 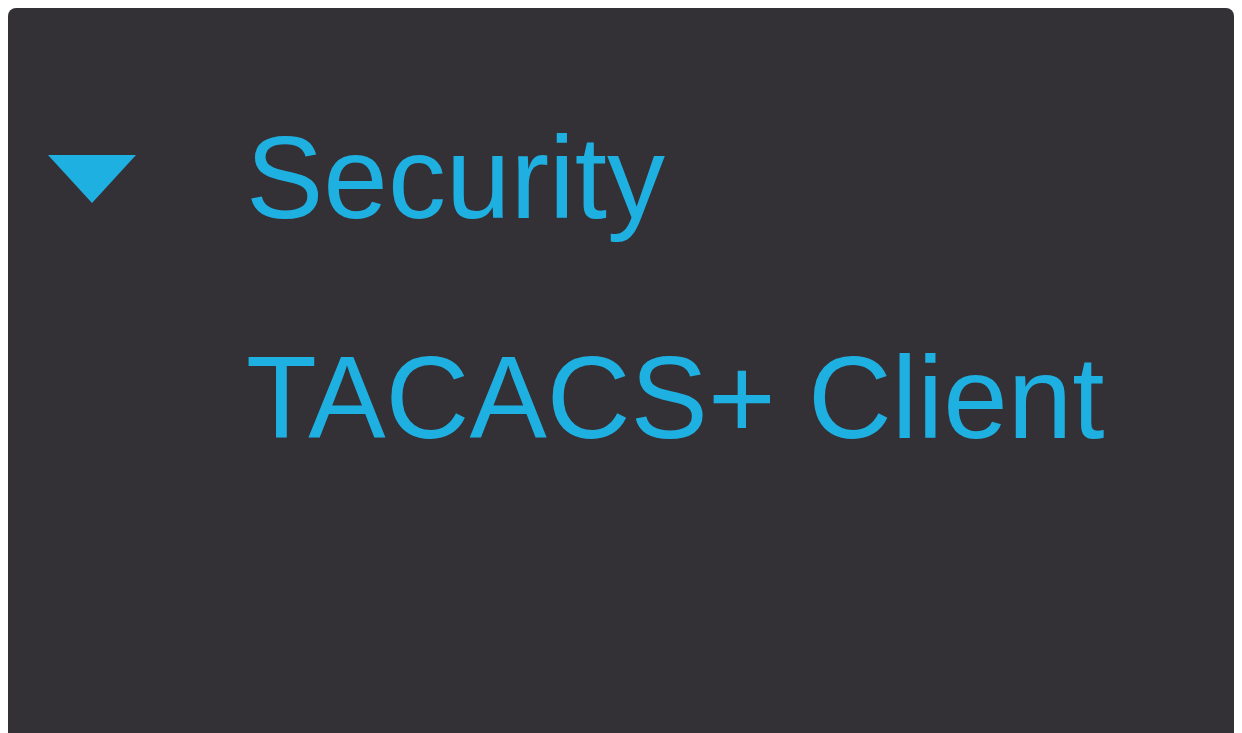 I want to click on nav-subitem: TACACS+ Client, so click(x=675, y=398).